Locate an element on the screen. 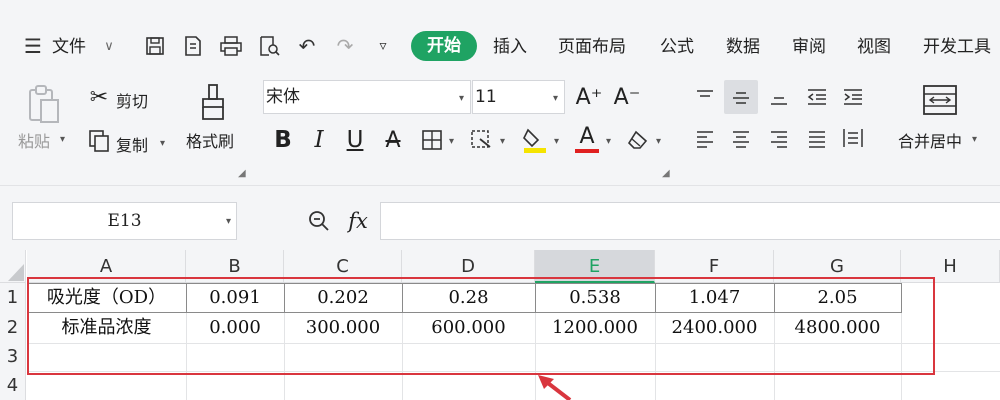 This screenshot has height=400, width=1000. print-icon is located at coordinates (231, 46).